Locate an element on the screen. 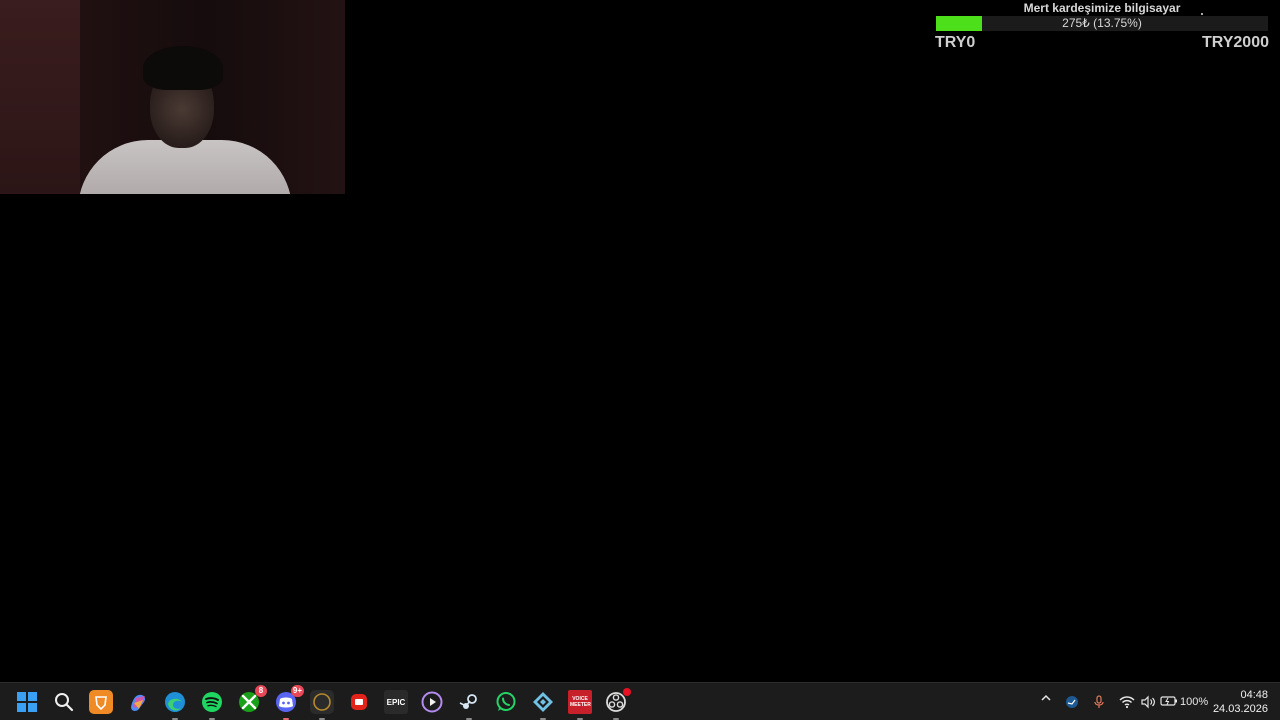 The height and width of the screenshot is (720, 1280). brave-button is located at coordinates (101, 702).